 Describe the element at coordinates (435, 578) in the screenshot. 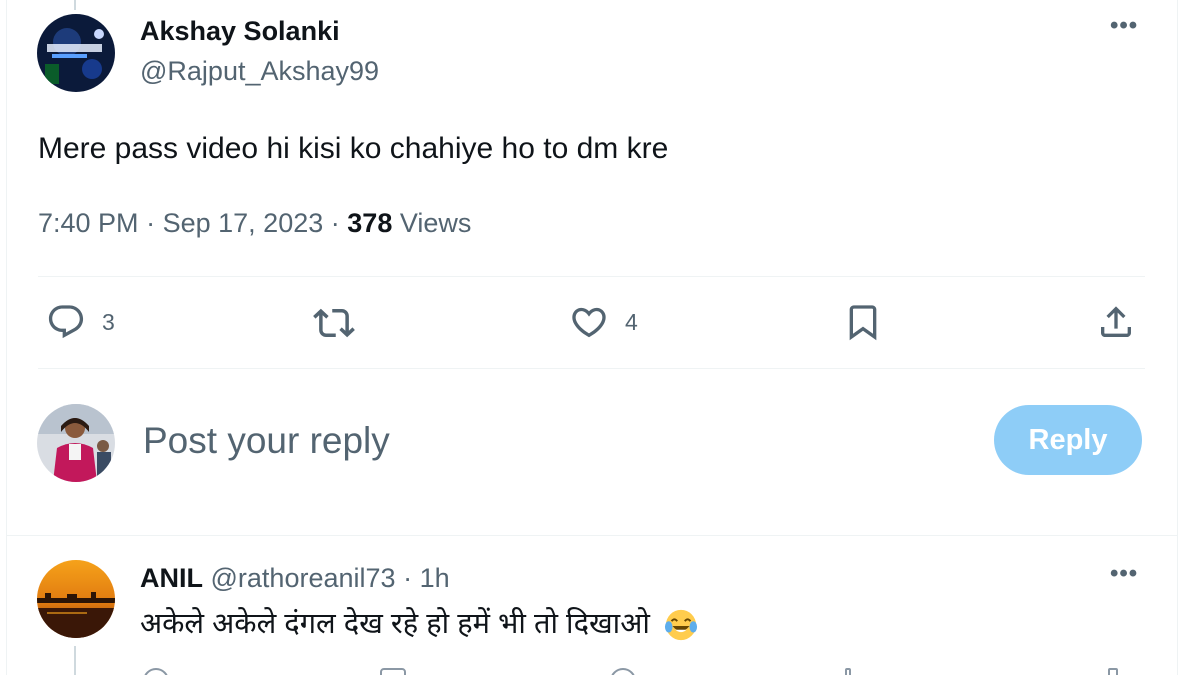

I see `reply-time: 1h` at that location.